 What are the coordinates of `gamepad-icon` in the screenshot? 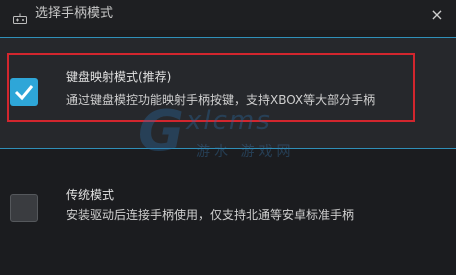 It's located at (20, 16).